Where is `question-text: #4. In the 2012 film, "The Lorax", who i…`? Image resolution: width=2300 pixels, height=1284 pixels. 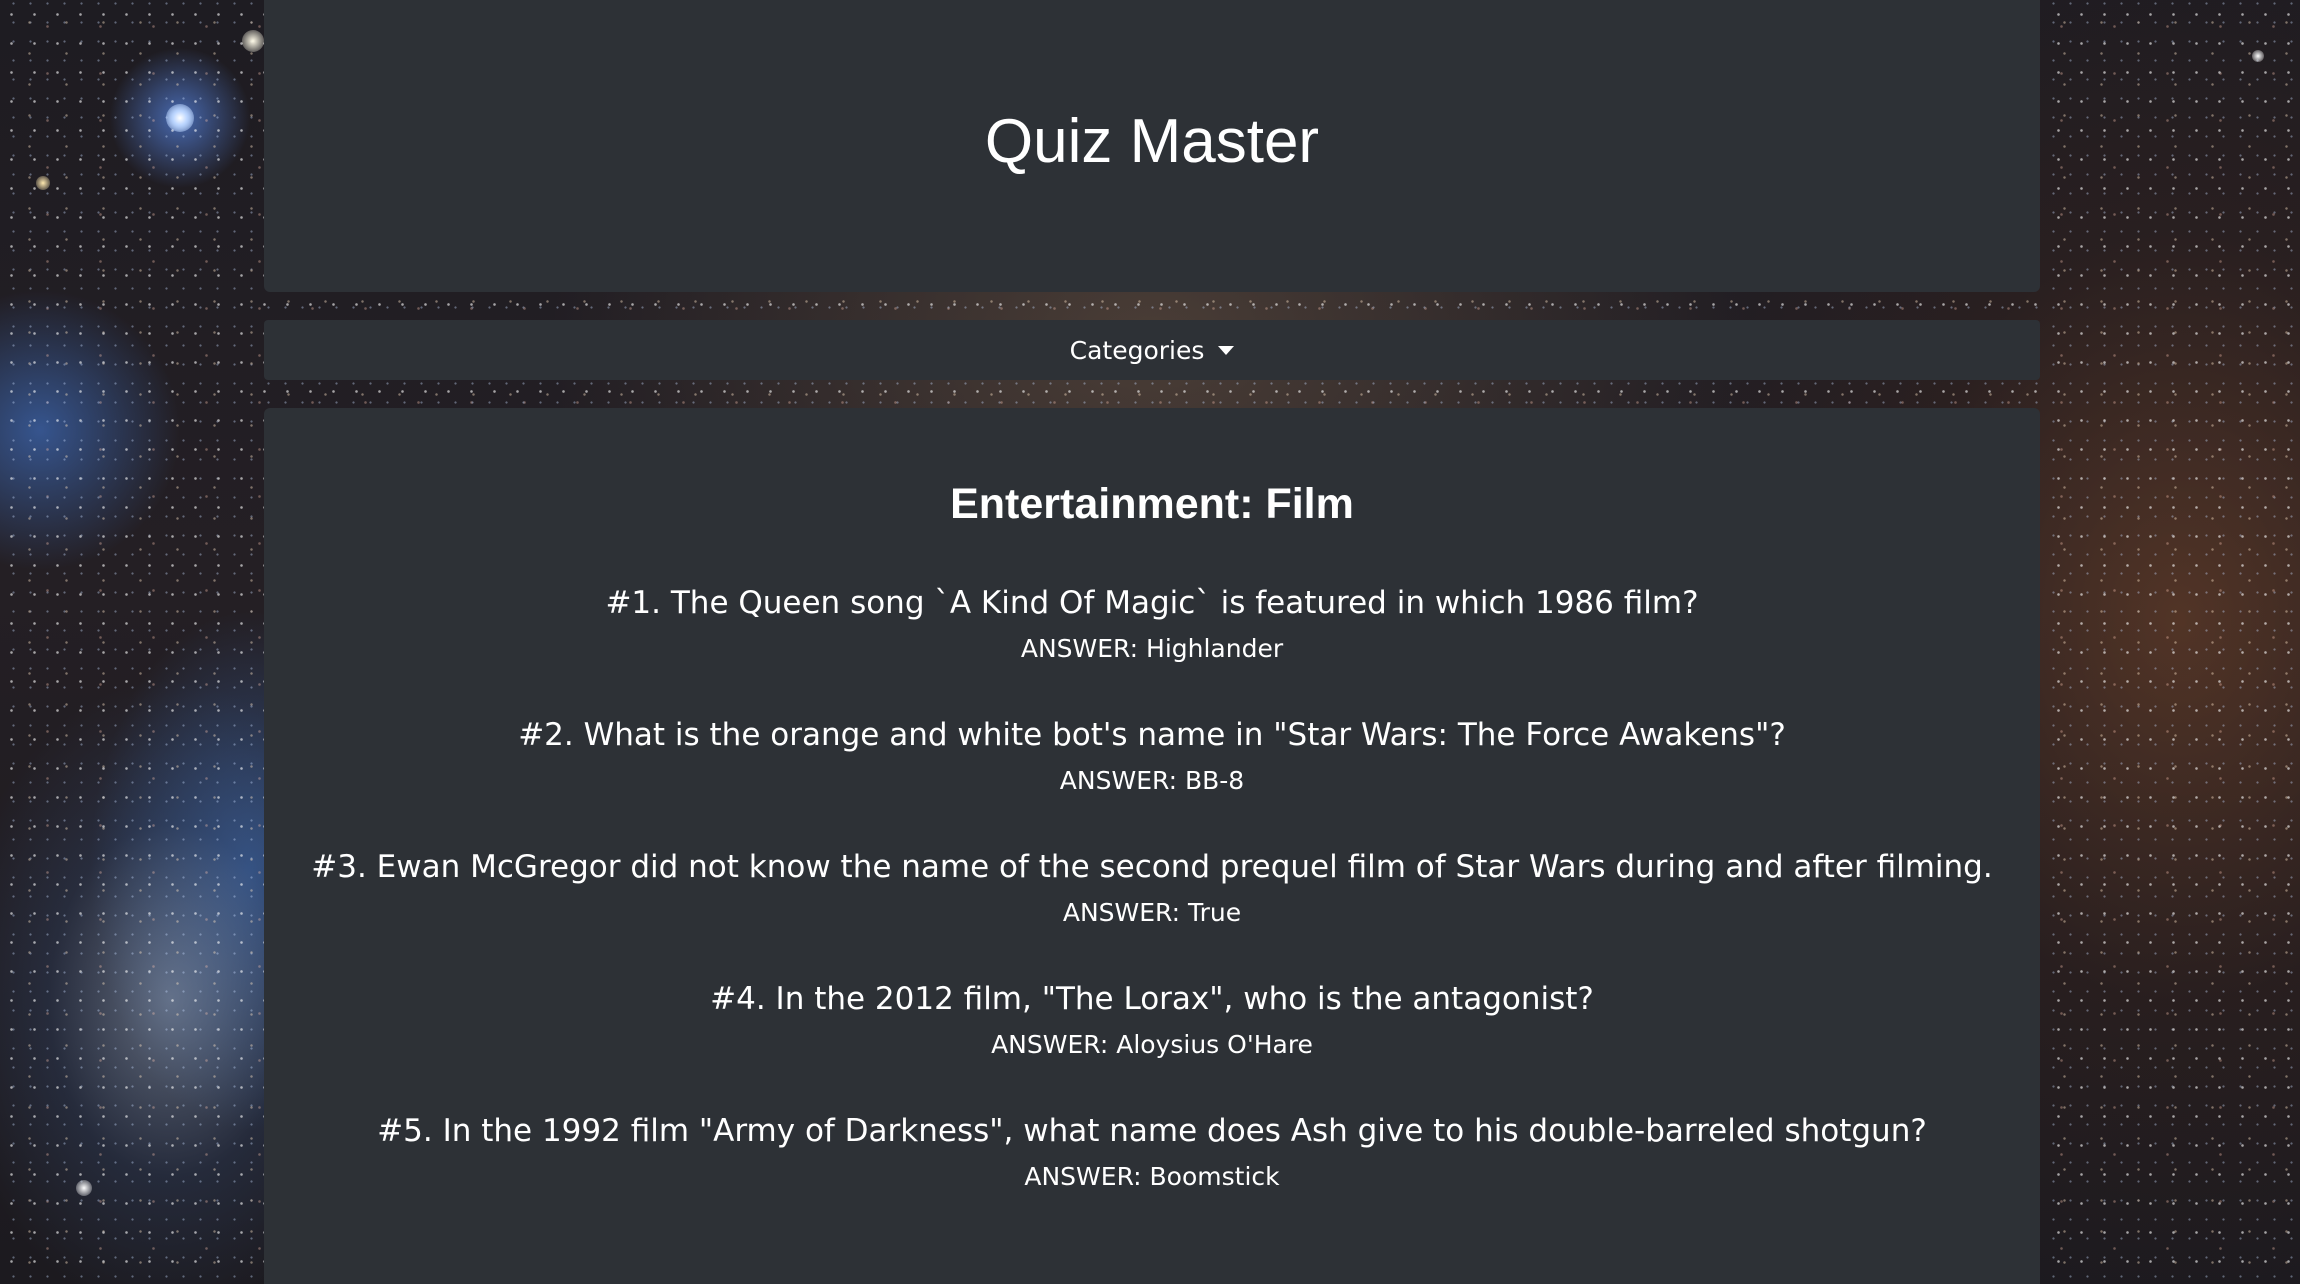
question-text: #4. In the 2012 film, "The Lorax", who i… is located at coordinates (1152, 999).